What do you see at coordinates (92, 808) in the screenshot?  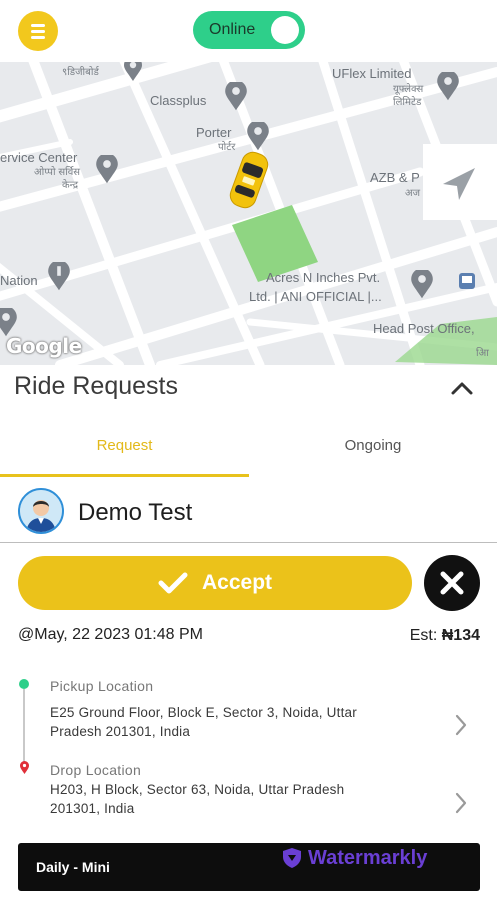 I see `drop-address-line: 201301, India` at bounding box center [92, 808].